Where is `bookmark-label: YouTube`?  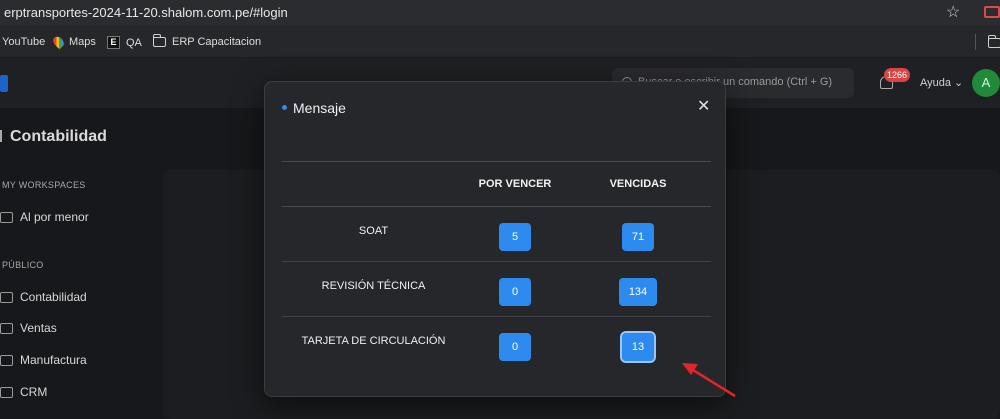
bookmark-label: YouTube is located at coordinates (24, 42).